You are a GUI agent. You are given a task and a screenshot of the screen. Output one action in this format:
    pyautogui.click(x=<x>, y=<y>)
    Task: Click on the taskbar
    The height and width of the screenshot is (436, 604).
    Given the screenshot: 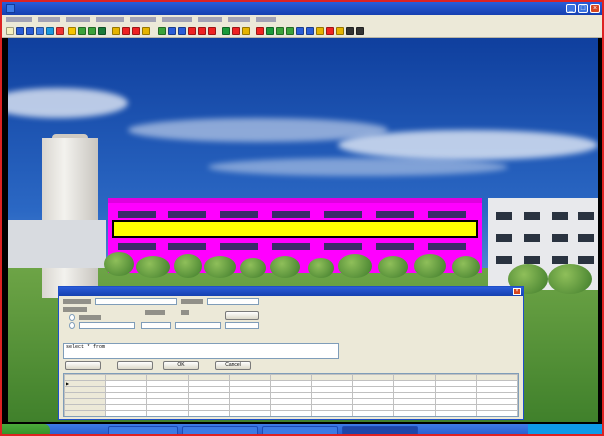 What is the action you would take?
    pyautogui.click(x=302, y=429)
    